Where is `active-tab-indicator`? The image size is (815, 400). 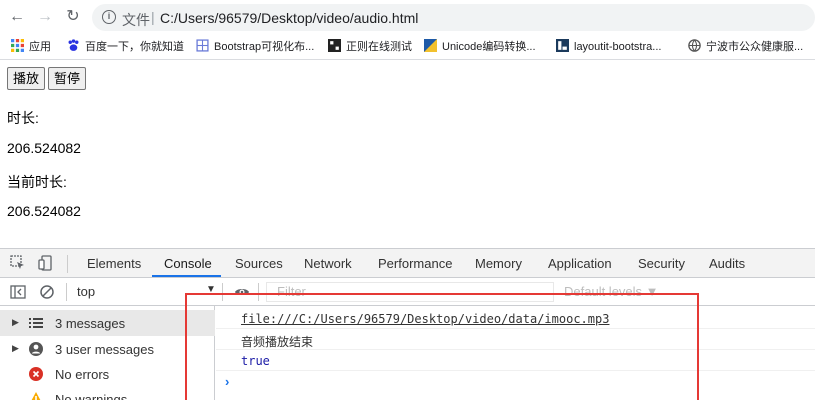 active-tab-indicator is located at coordinates (186, 276).